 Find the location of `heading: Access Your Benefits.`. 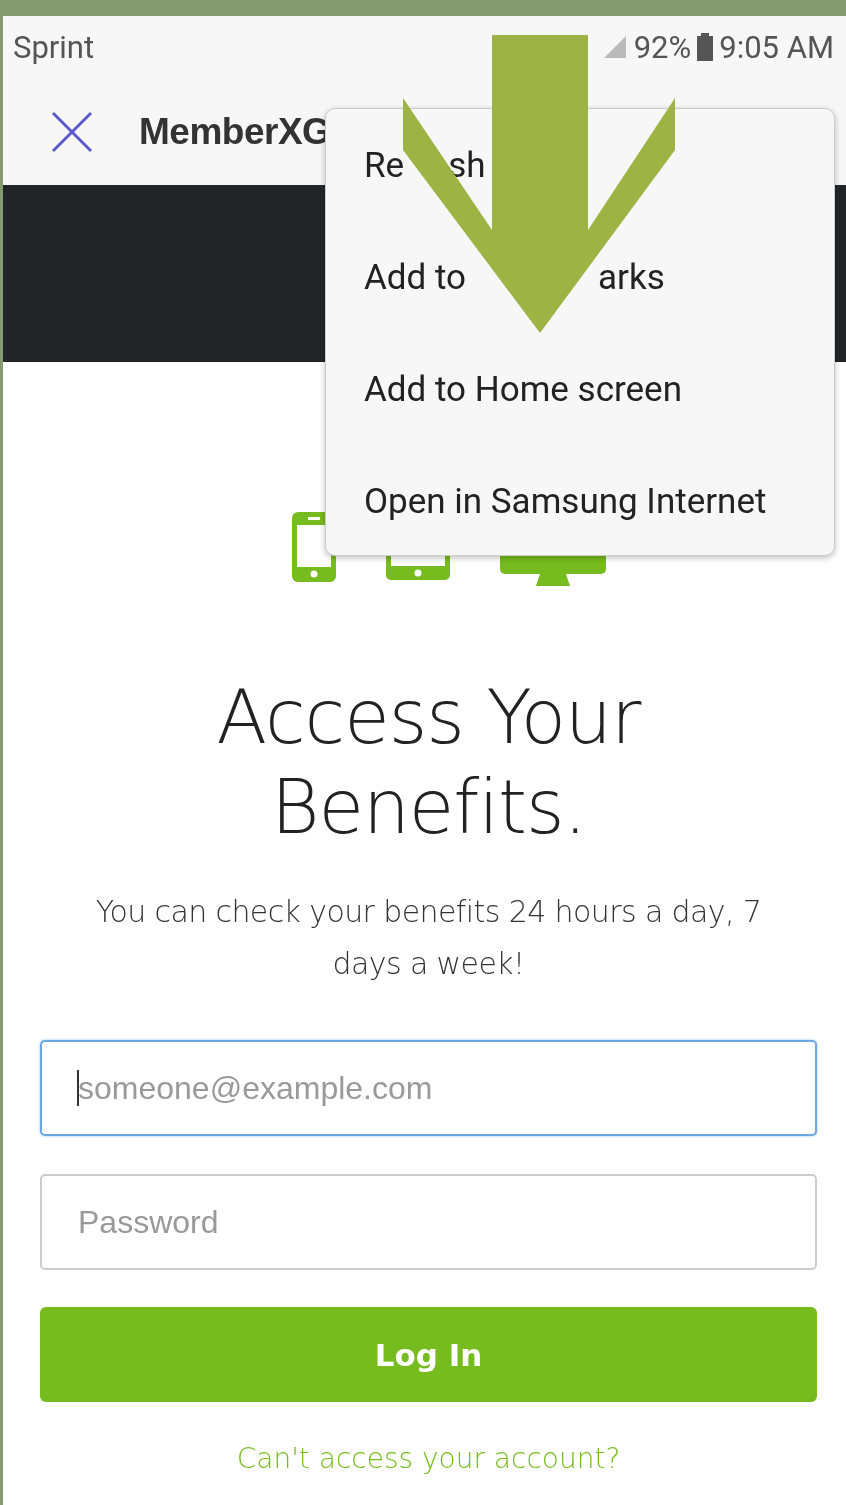

heading: Access Your Benefits. is located at coordinates (429, 762).